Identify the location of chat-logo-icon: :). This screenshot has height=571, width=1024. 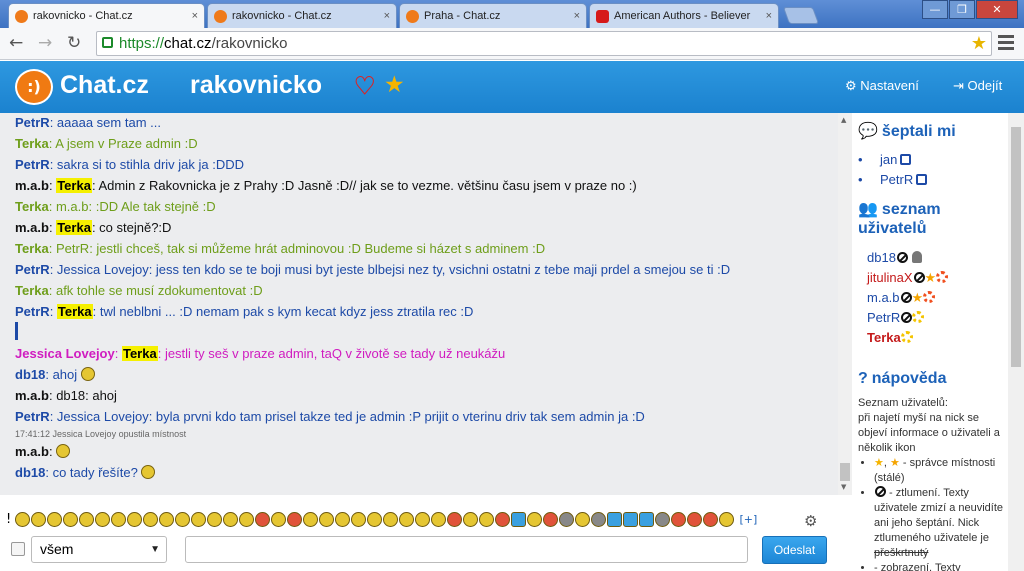
(34, 87).